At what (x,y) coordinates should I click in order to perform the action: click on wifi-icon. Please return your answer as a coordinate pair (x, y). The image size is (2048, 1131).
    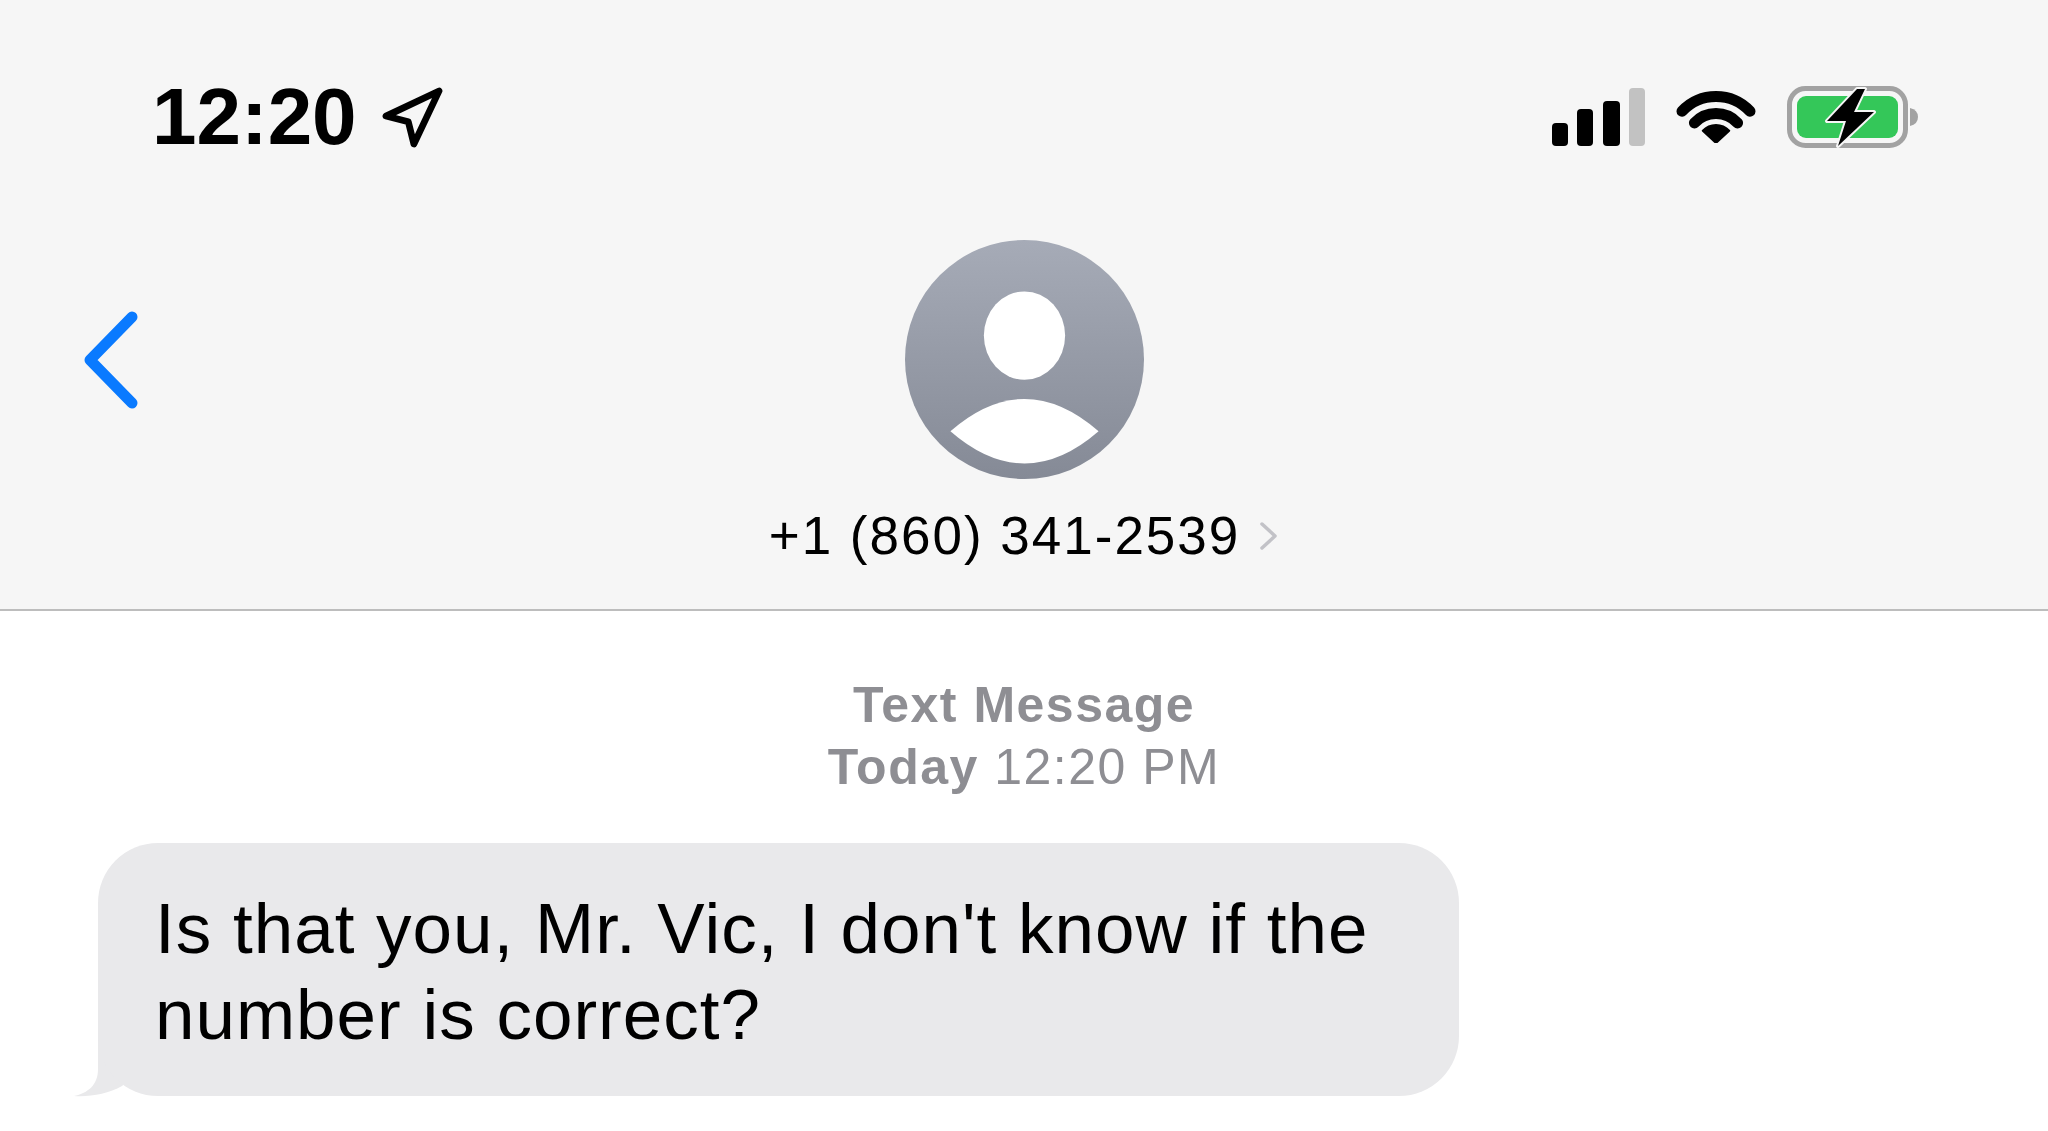
    Looking at the image, I should click on (1716, 117).